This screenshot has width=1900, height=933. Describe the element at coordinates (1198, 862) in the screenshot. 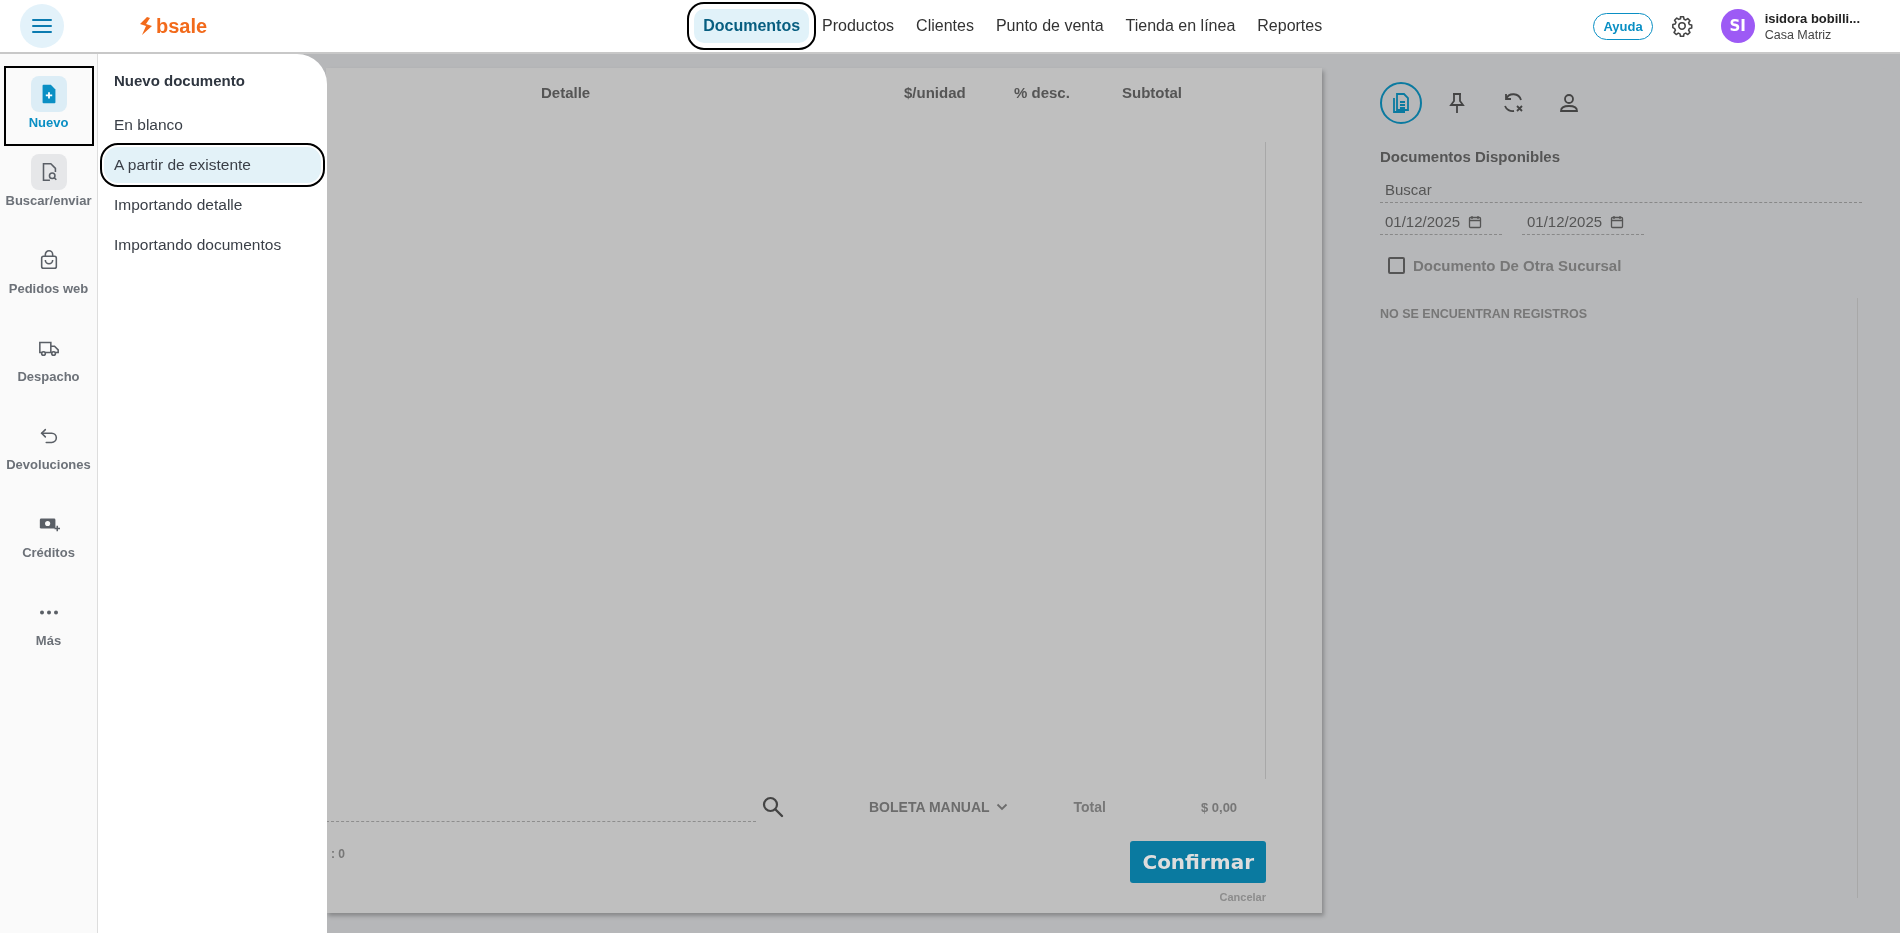

I see `confirm-button: Confirmar` at that location.